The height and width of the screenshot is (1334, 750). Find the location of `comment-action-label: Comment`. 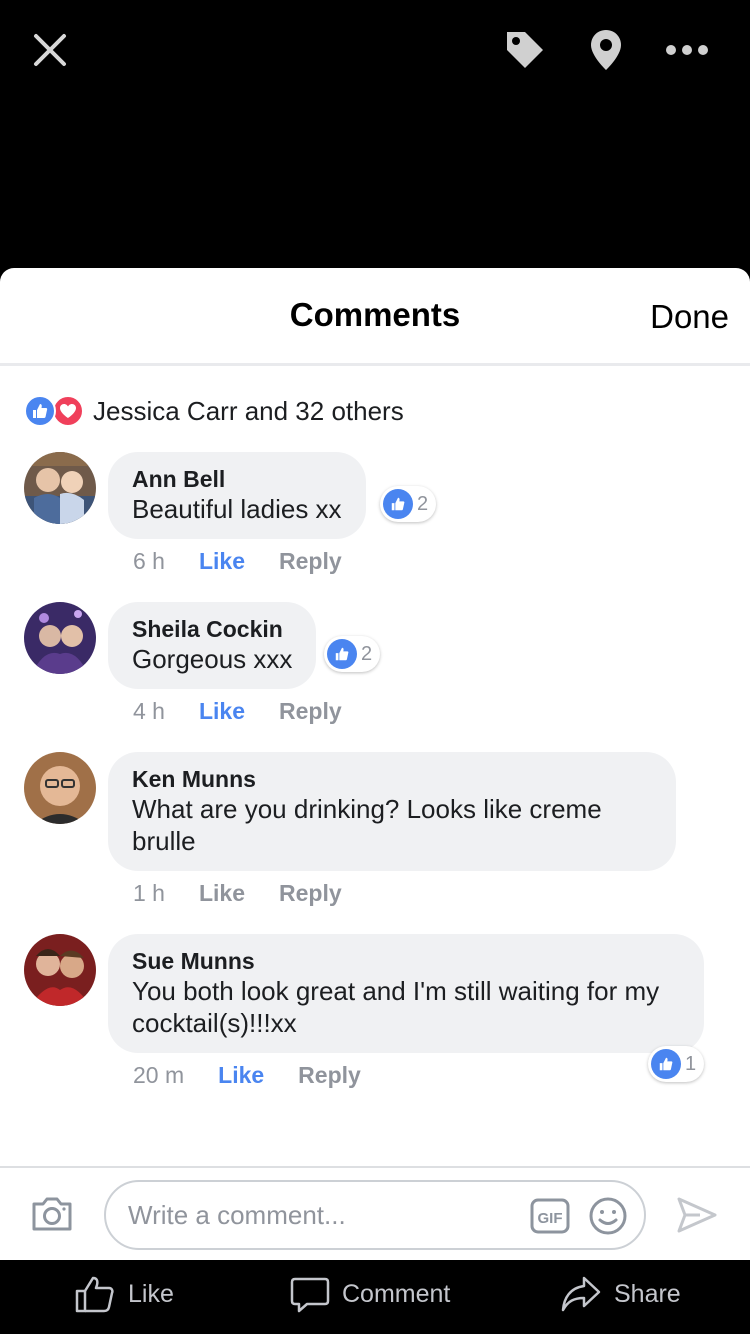

comment-action-label: Comment is located at coordinates (396, 1293).